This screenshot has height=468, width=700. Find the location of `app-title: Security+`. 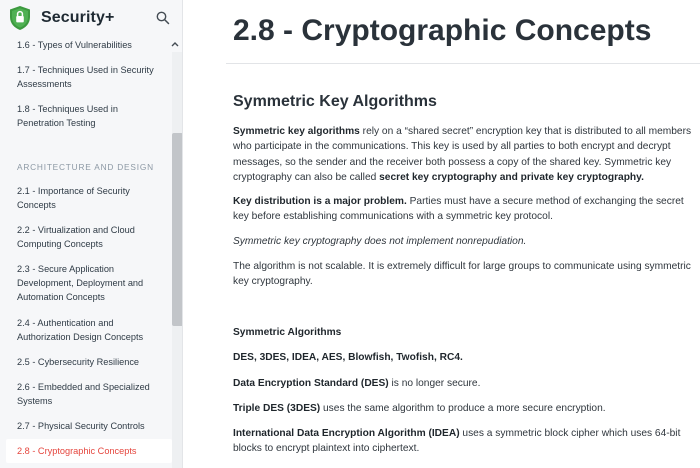

app-title: Security+ is located at coordinates (78, 17).